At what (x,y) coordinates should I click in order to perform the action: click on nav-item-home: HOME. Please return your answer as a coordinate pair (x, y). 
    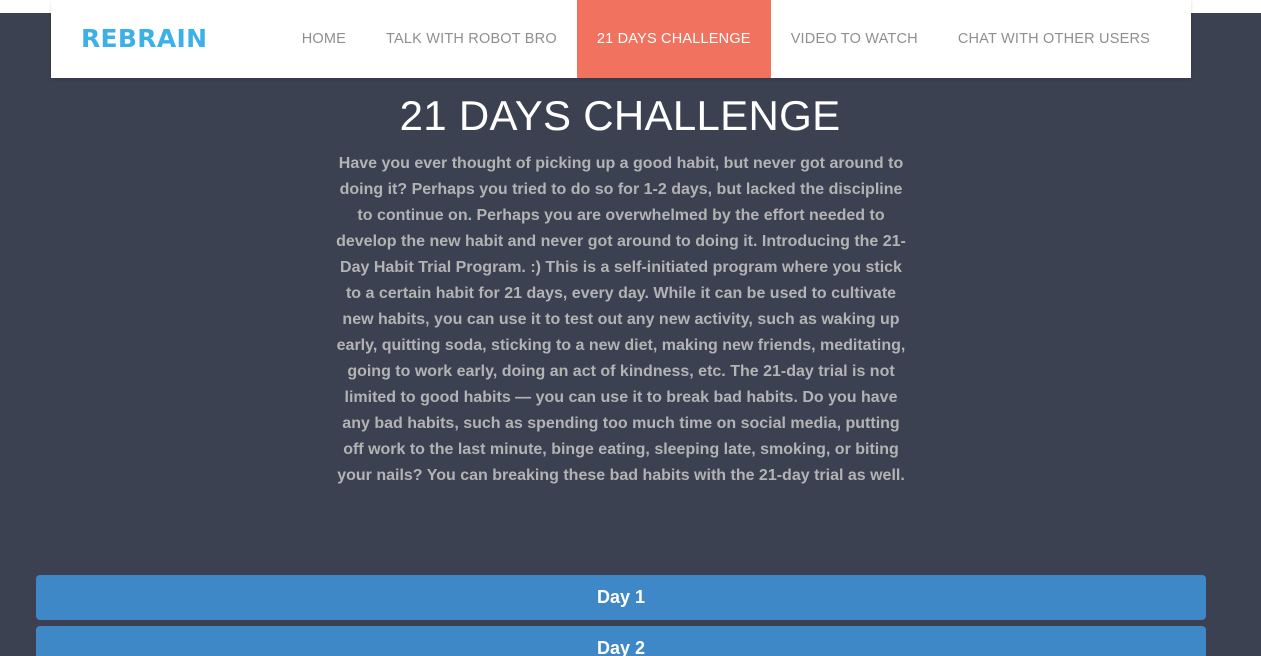
    Looking at the image, I should click on (324, 39).